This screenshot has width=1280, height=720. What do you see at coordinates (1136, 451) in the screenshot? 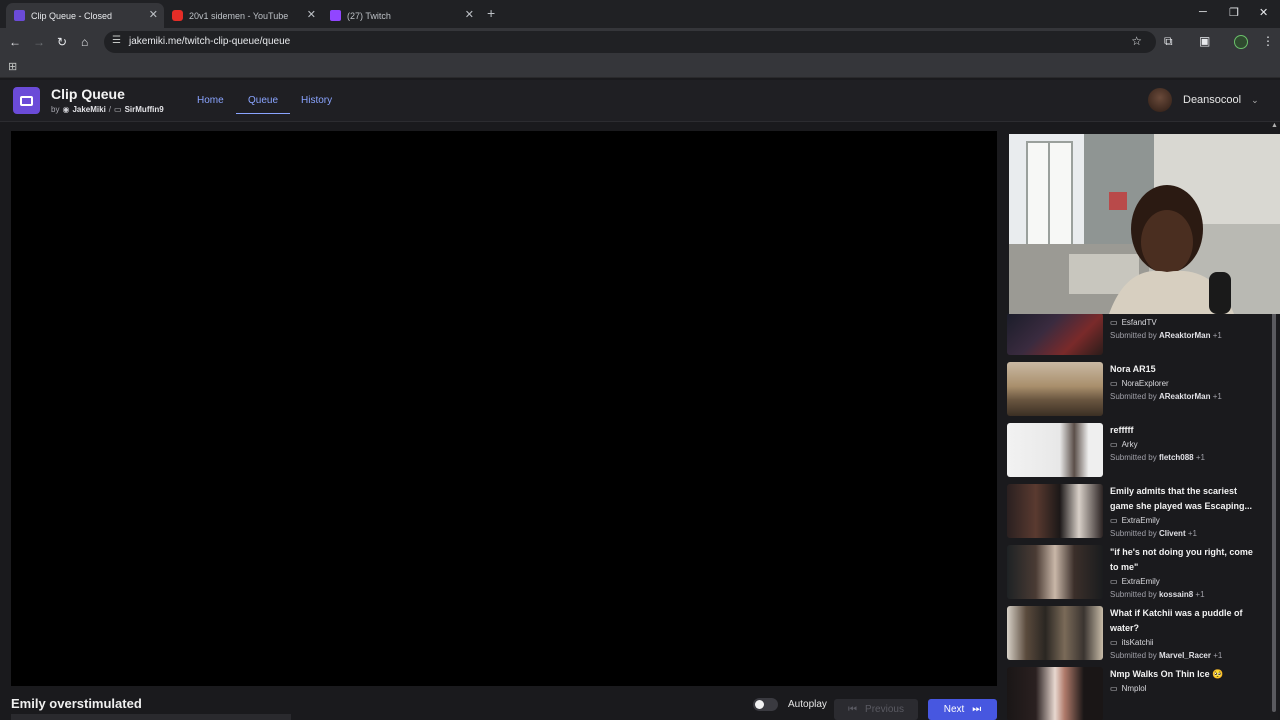
I see `queue-item: refffff ▭ Arky Submitted by fletch088 +1` at bounding box center [1136, 451].